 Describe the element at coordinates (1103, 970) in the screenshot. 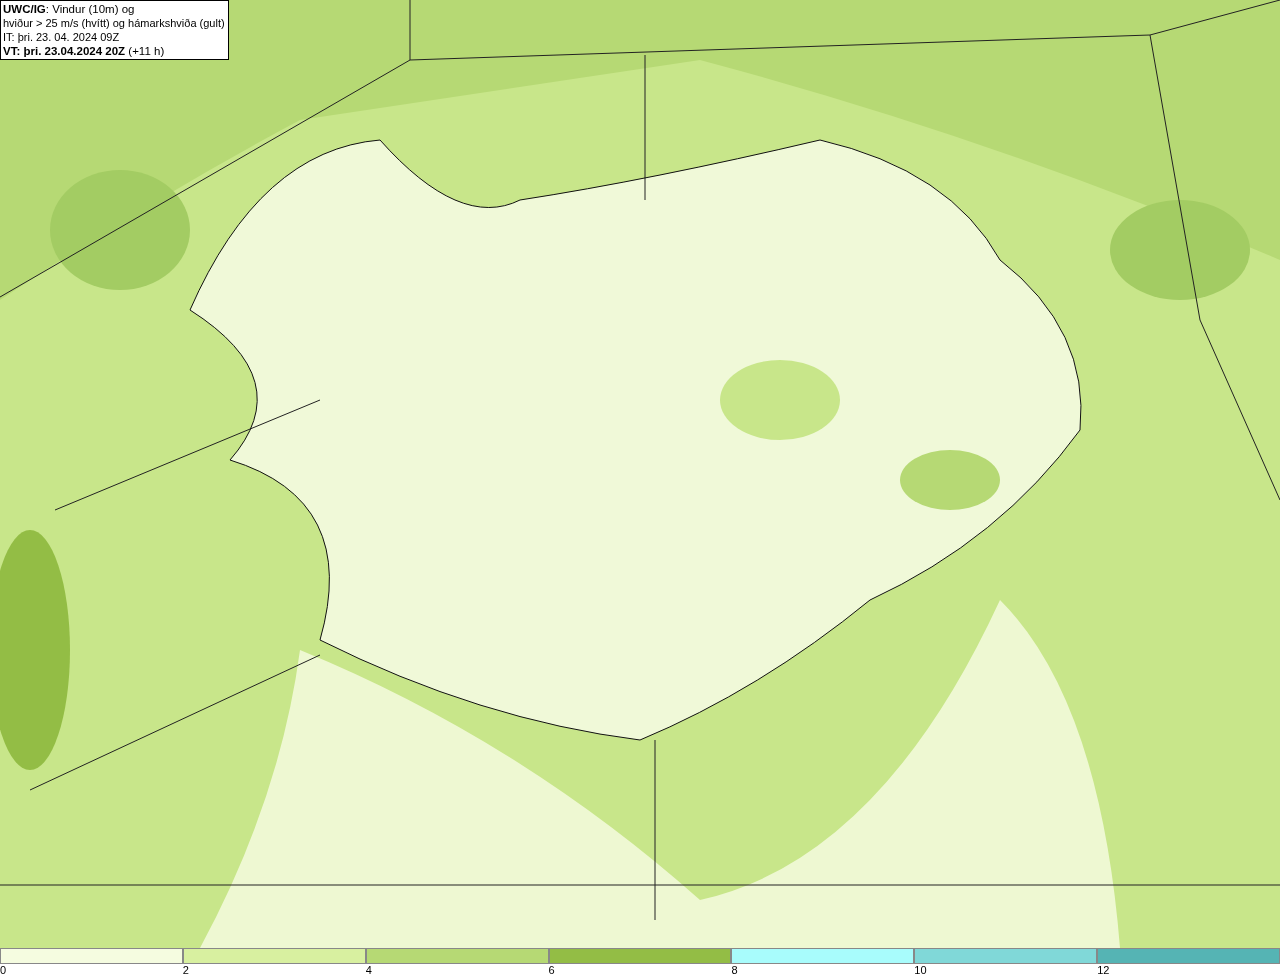

I see `legend-label: 12` at that location.